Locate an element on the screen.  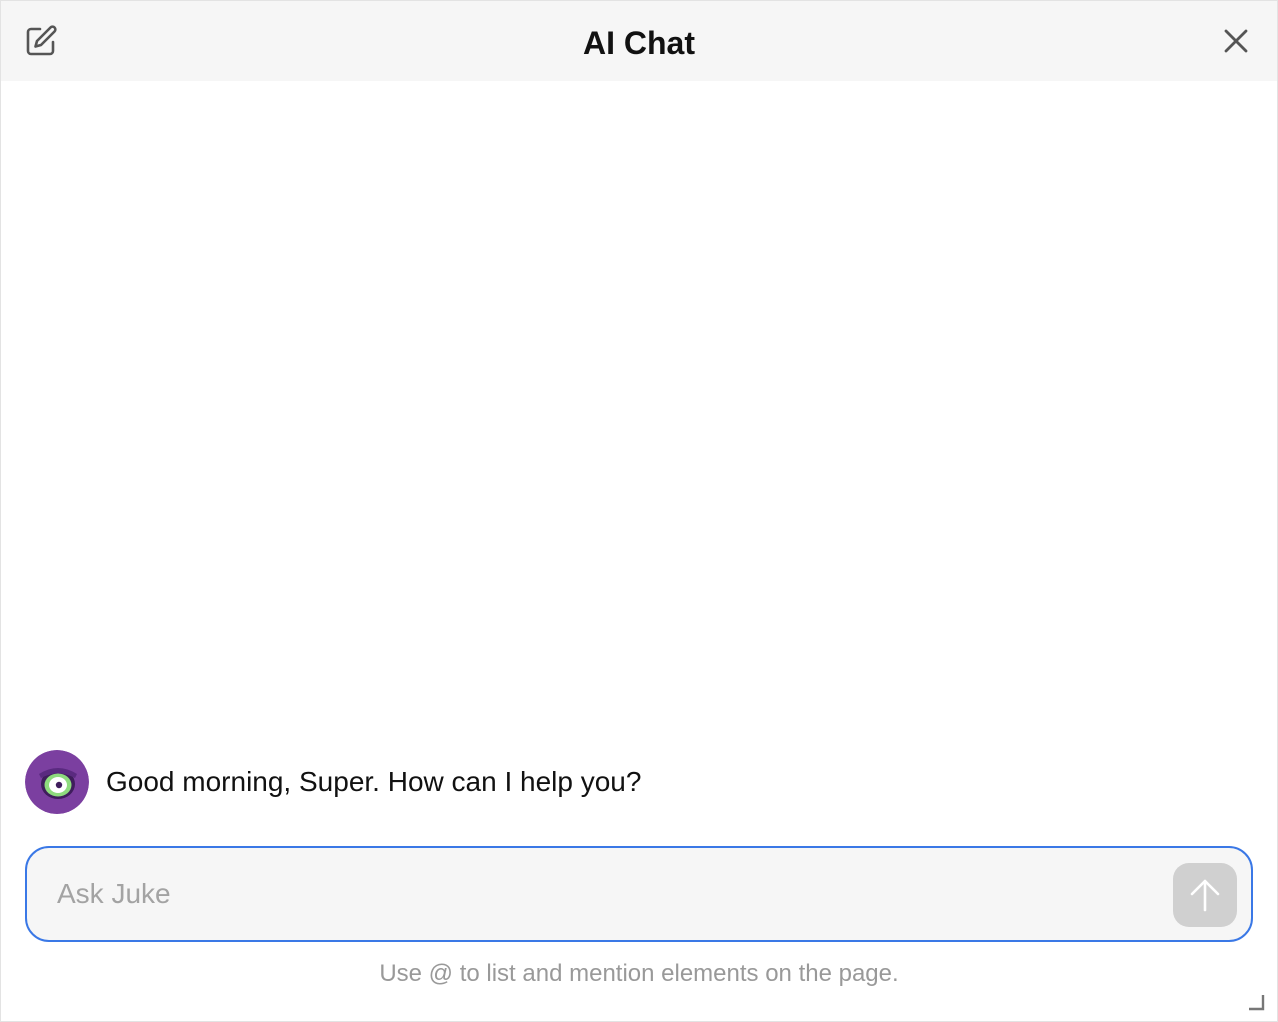
arrow-up-icon is located at coordinates (1205, 895).